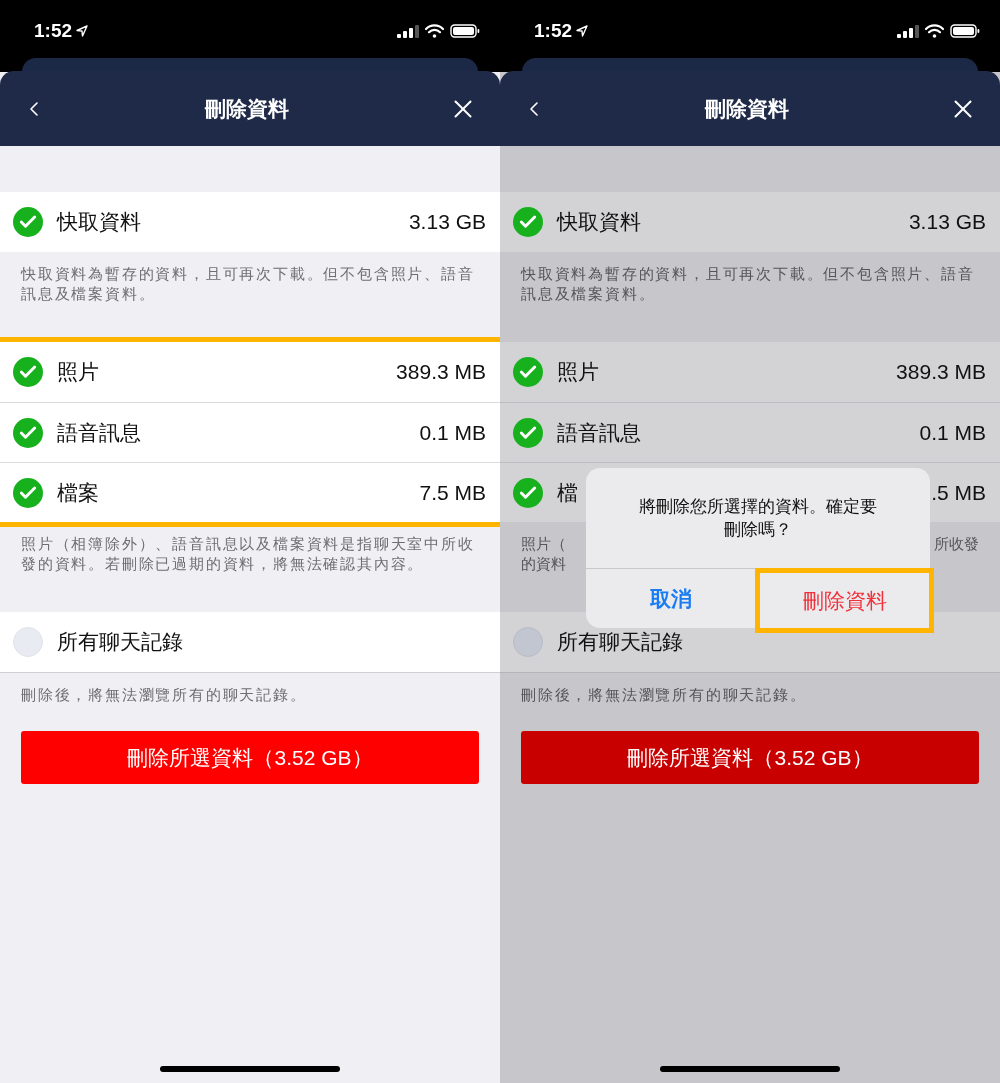 This screenshot has width=1000, height=1083. What do you see at coordinates (567, 492) in the screenshot?
I see `option-label: 檔` at bounding box center [567, 492].